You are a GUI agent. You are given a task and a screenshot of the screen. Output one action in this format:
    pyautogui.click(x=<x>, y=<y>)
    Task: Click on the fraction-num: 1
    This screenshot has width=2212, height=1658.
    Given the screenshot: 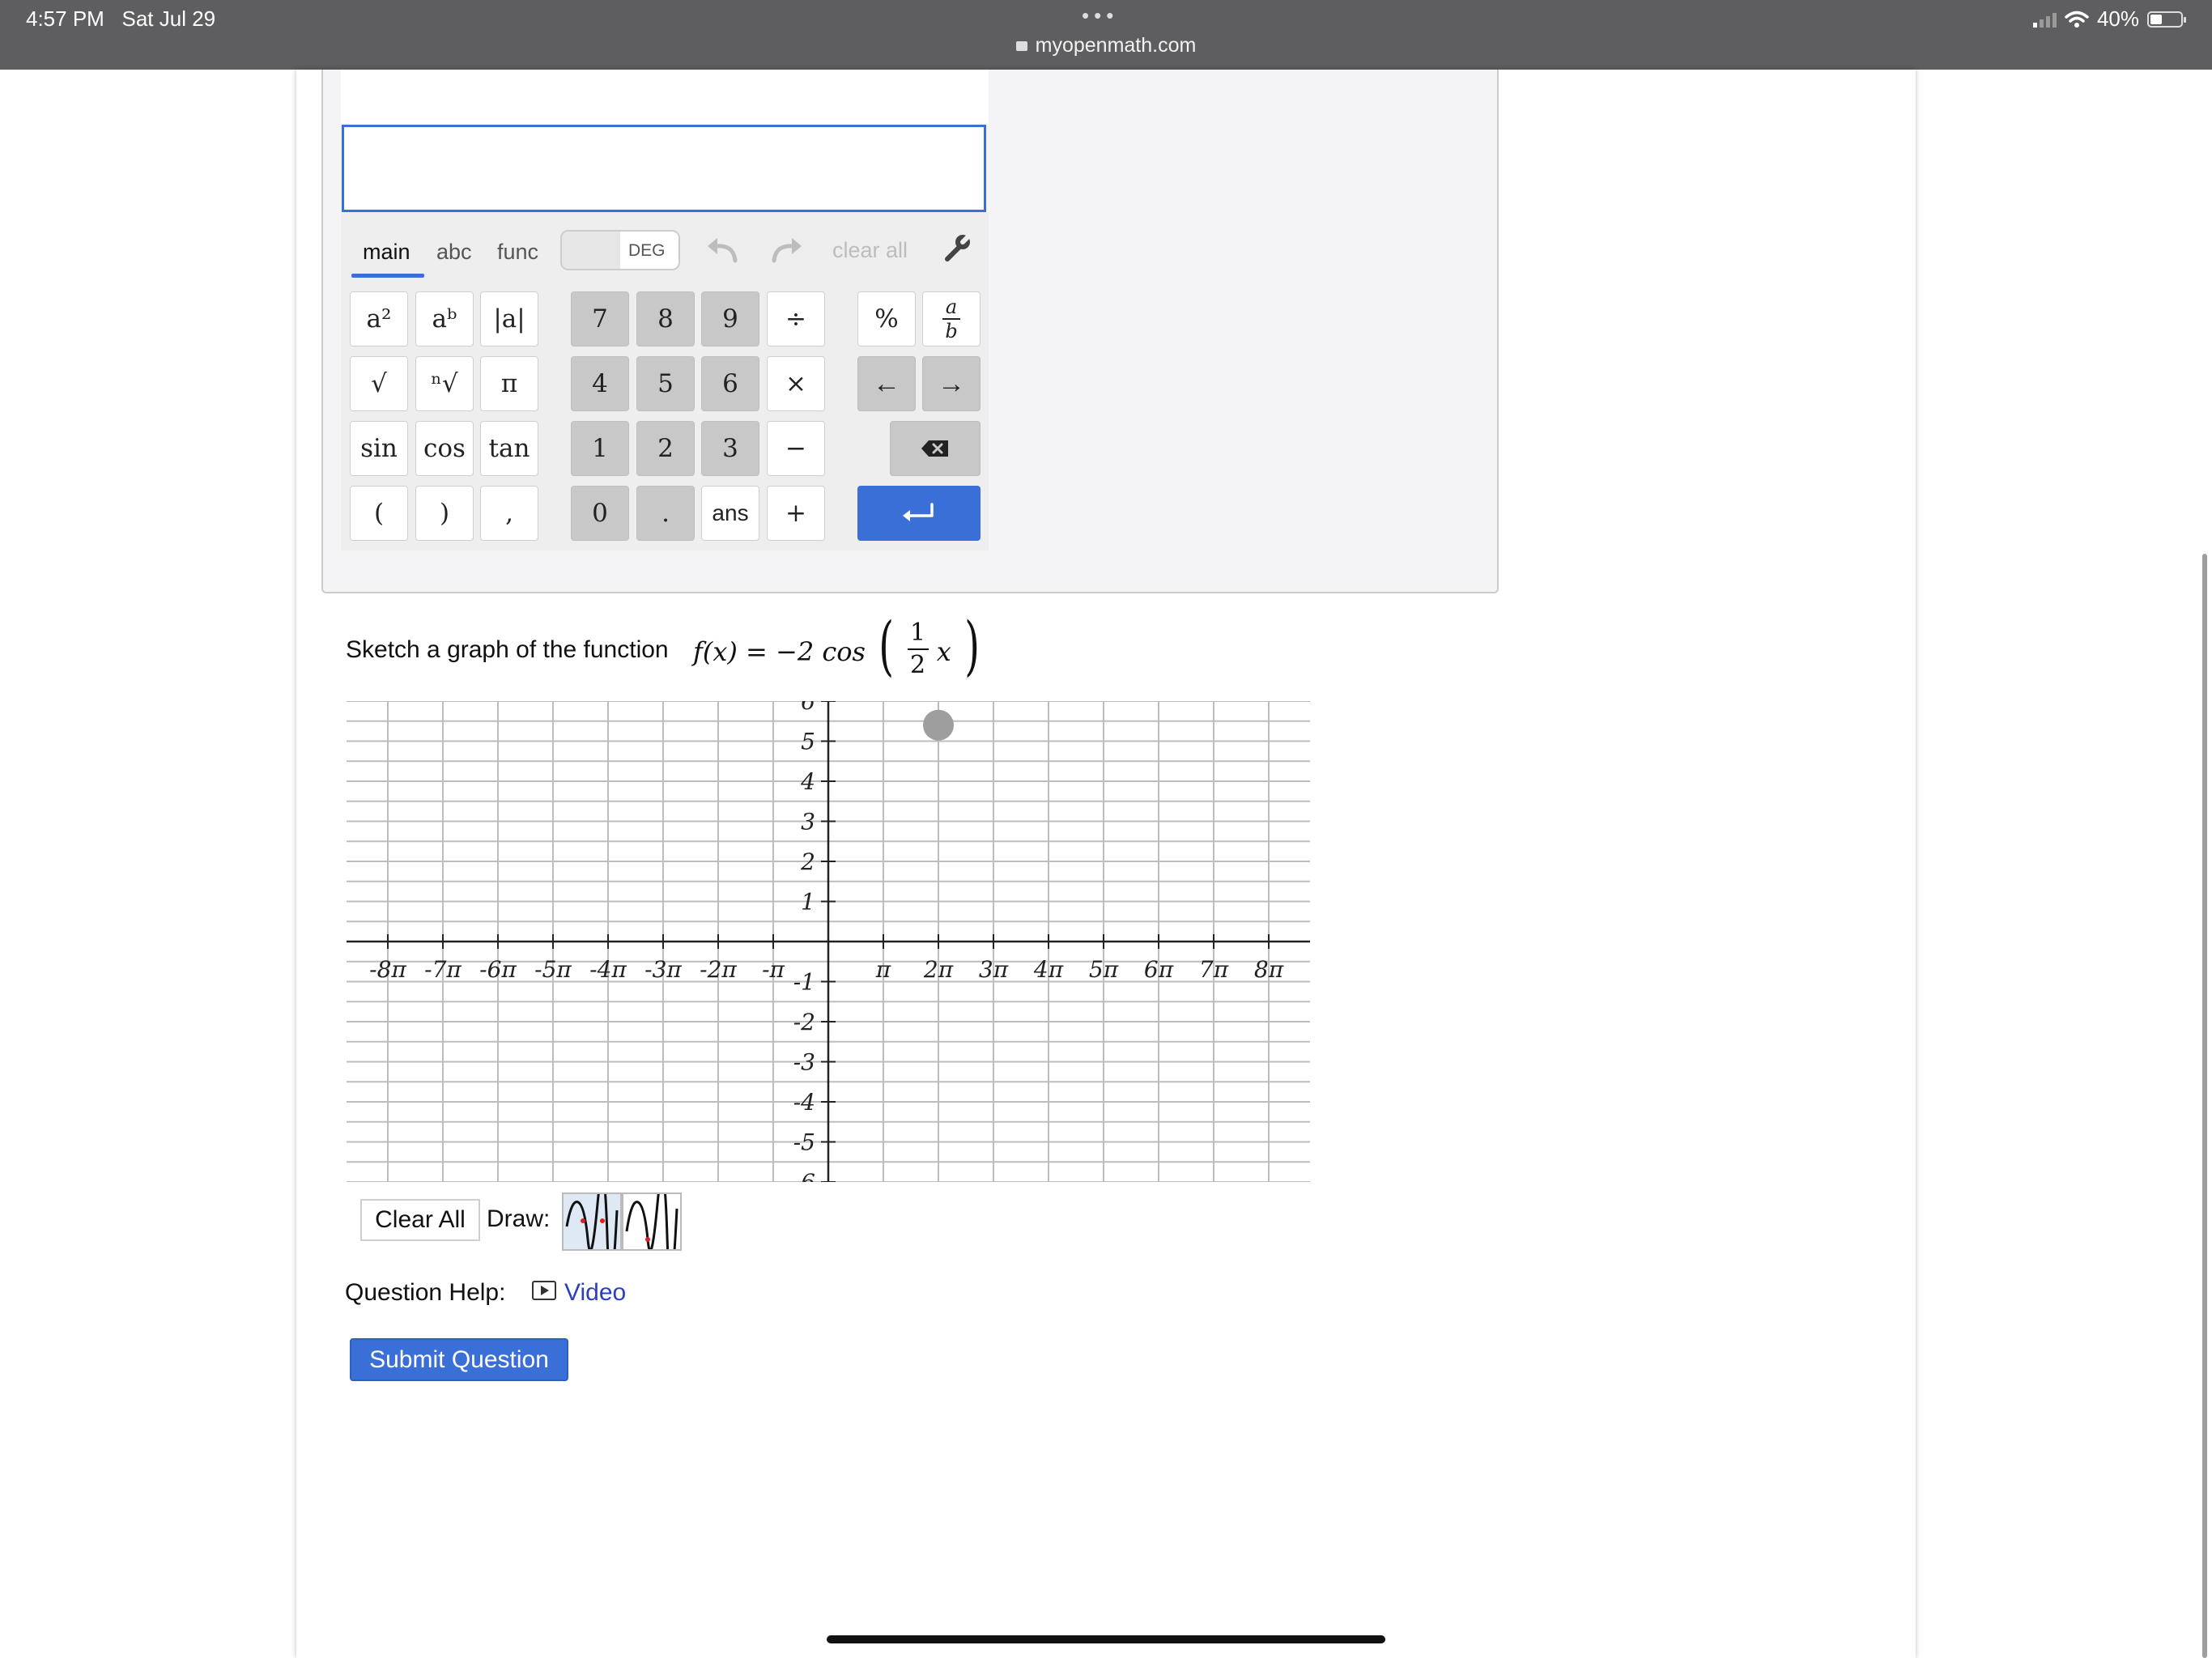 What is the action you would take?
    pyautogui.click(x=918, y=633)
    